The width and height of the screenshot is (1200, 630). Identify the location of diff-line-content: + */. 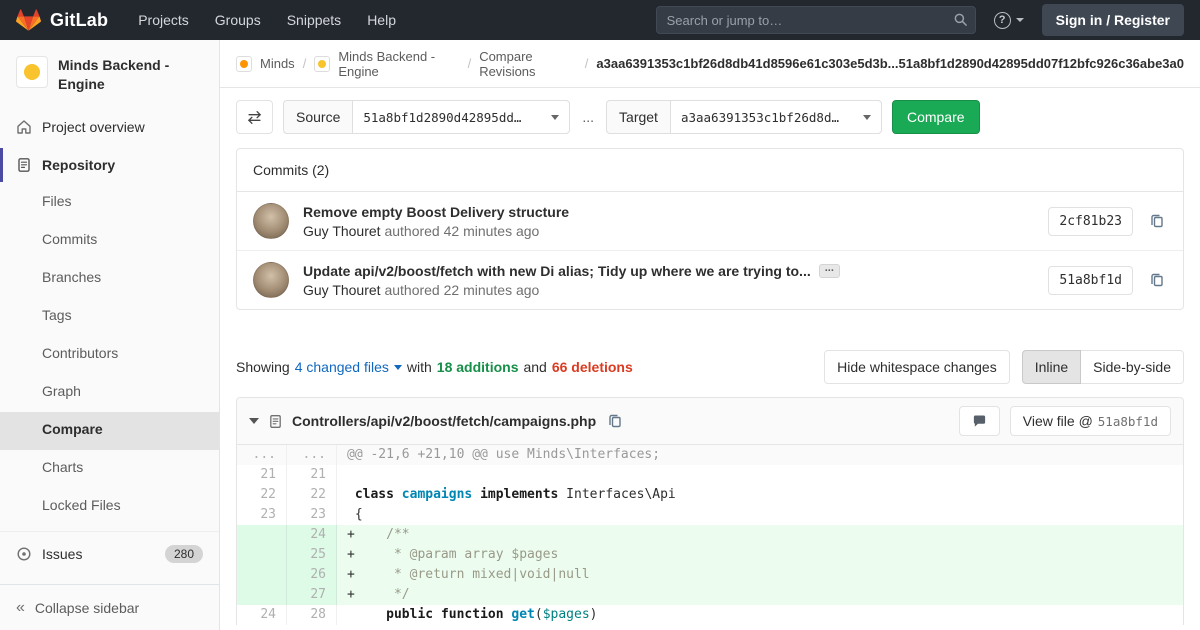
(760, 595).